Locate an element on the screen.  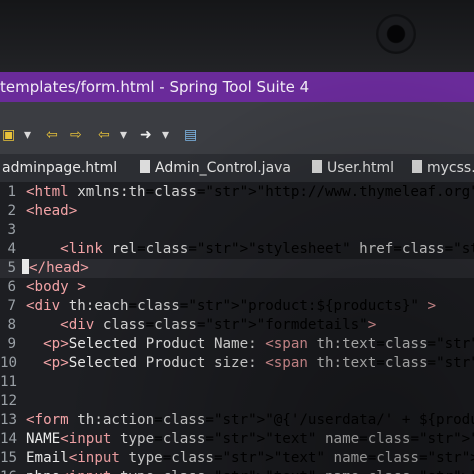
code-text: <body > is located at coordinates (56, 287).